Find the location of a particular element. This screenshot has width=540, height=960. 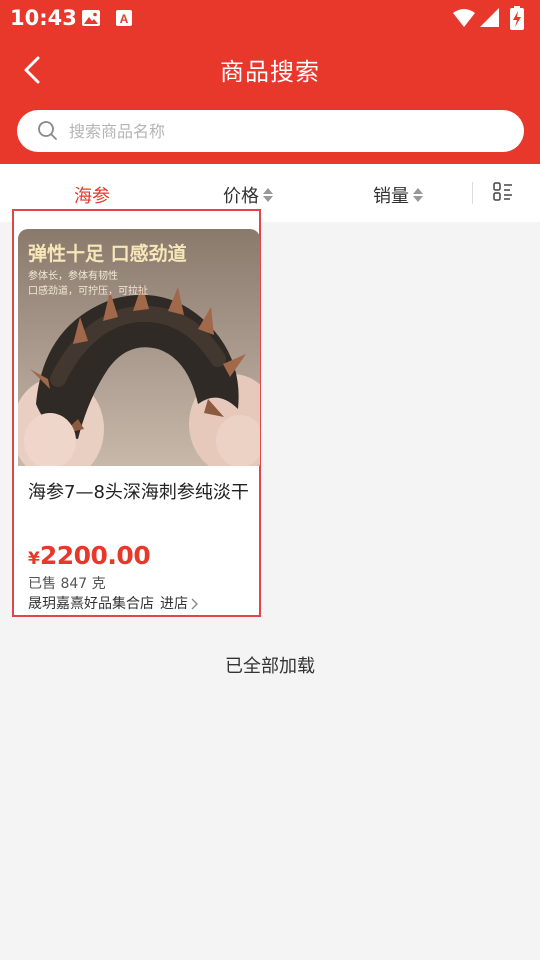

image-subtext-line: 口感劲道，可拧压，可拉扯 is located at coordinates (88, 291).